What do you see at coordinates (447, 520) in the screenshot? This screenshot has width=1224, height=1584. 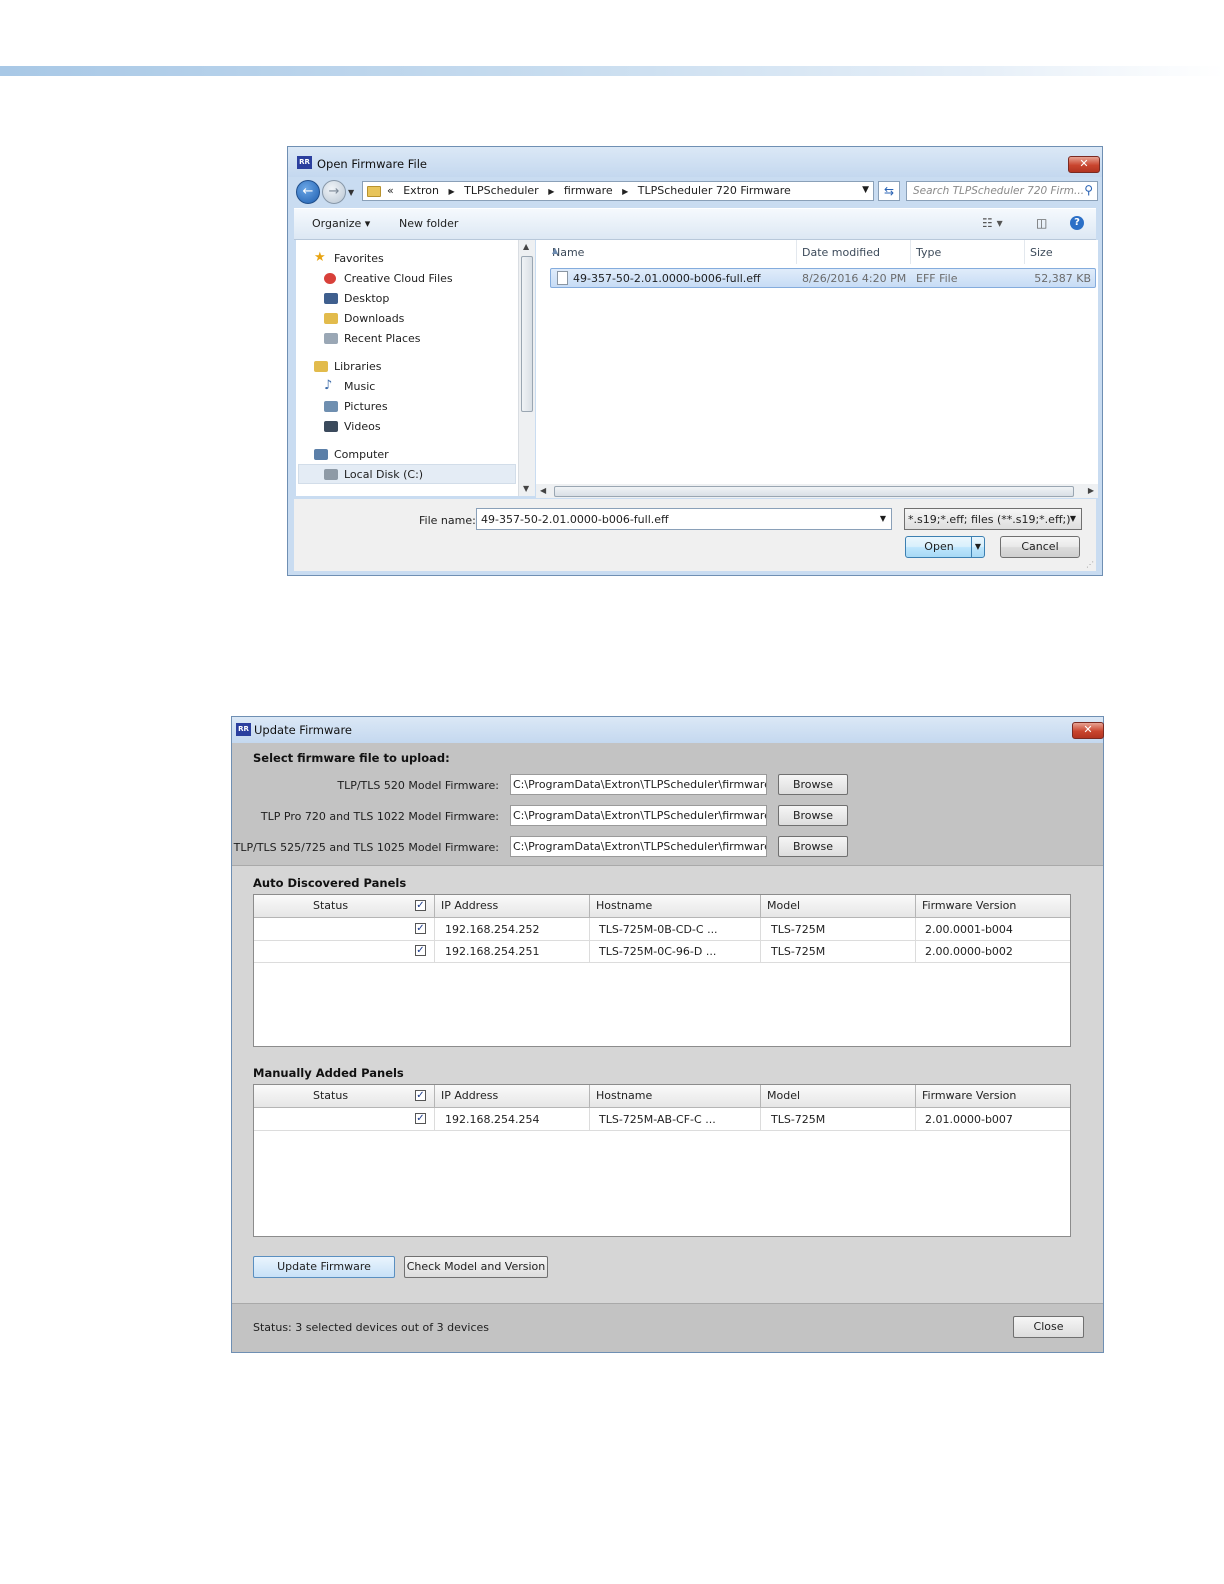 I see `file-name-label: File name:` at bounding box center [447, 520].